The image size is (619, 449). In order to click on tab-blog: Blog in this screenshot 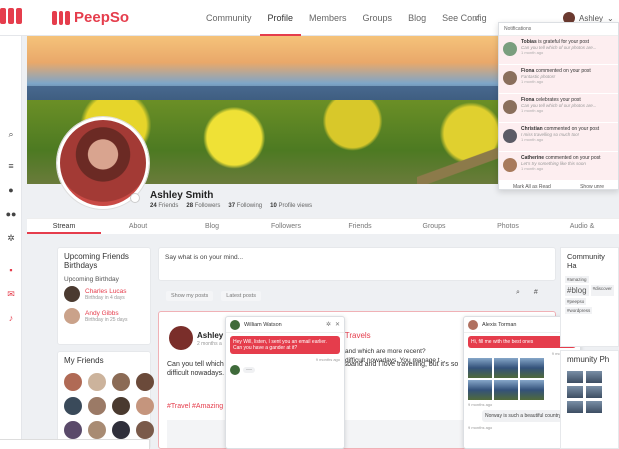, I will do `click(212, 226)`.